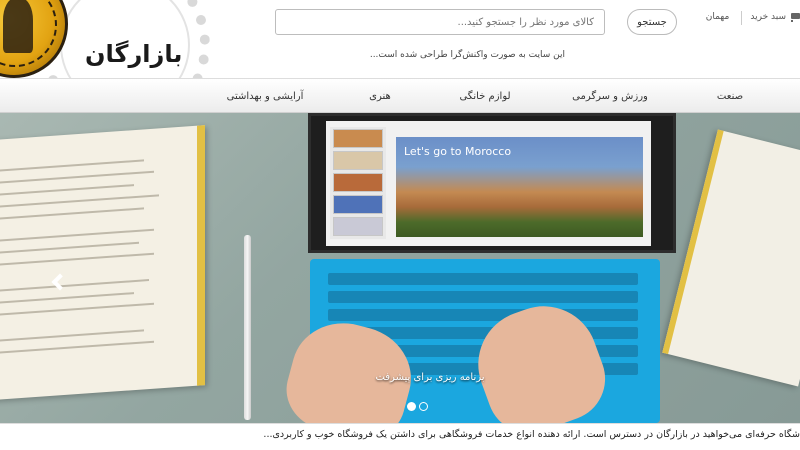 The height and width of the screenshot is (450, 800). Describe the element at coordinates (485, 96) in the screenshot. I see `nav-item-home-appliances: لوازم خانگی` at that location.